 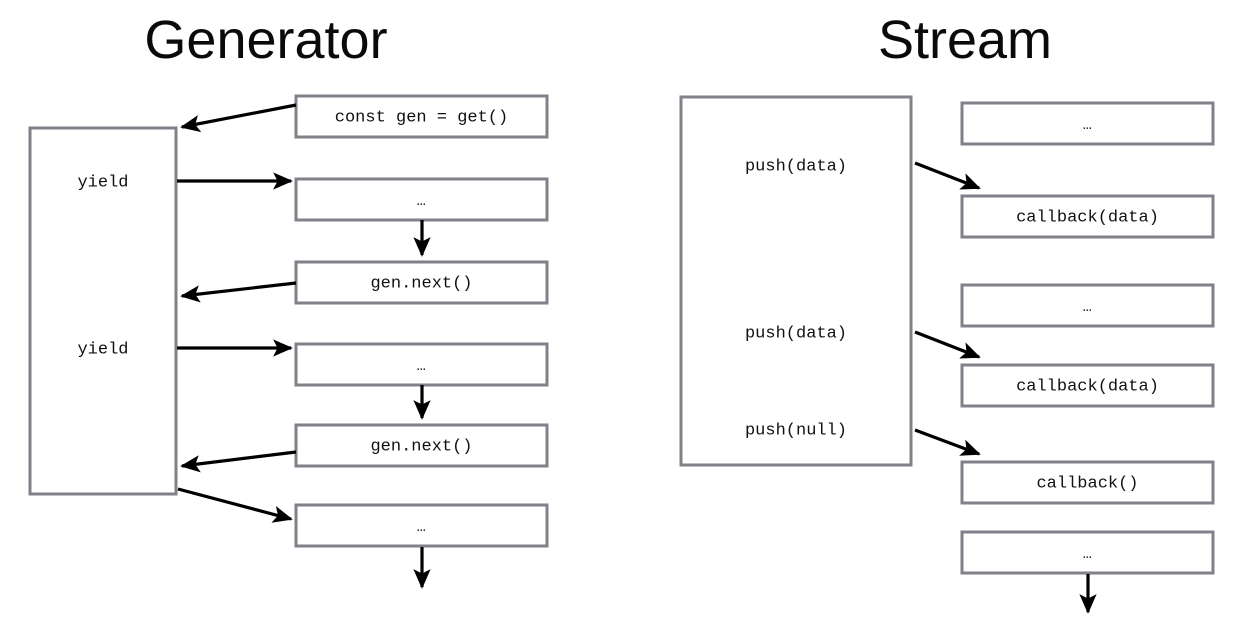 I want to click on stream-lane-box, so click(x=796, y=281).